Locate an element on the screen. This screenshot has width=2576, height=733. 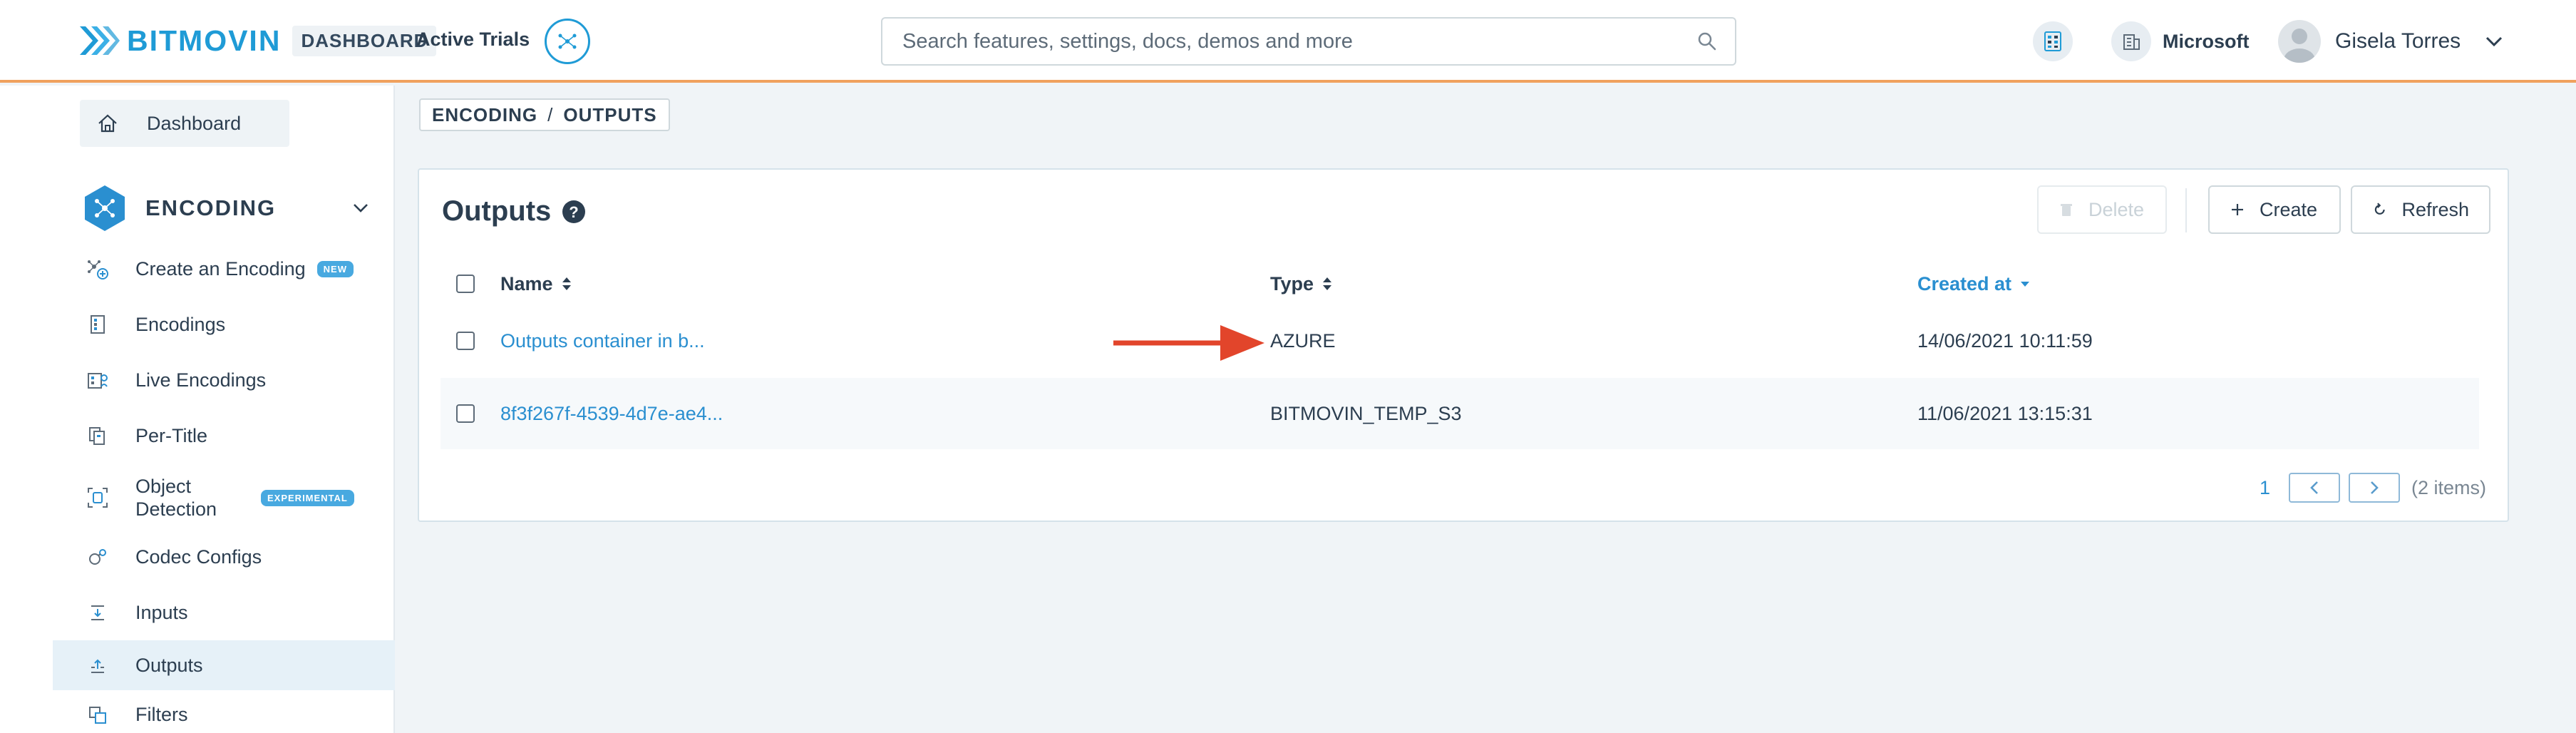
sidebar-section-label: ENCODING is located at coordinates (211, 207).